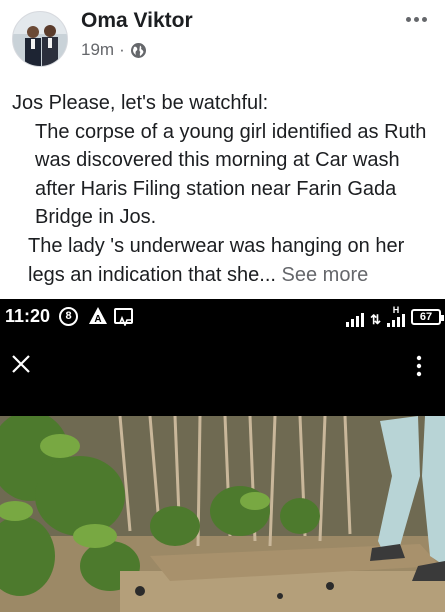 Image resolution: width=445 pixels, height=612 pixels. What do you see at coordinates (355, 320) in the screenshot?
I see `signal-strength-icon` at bounding box center [355, 320].